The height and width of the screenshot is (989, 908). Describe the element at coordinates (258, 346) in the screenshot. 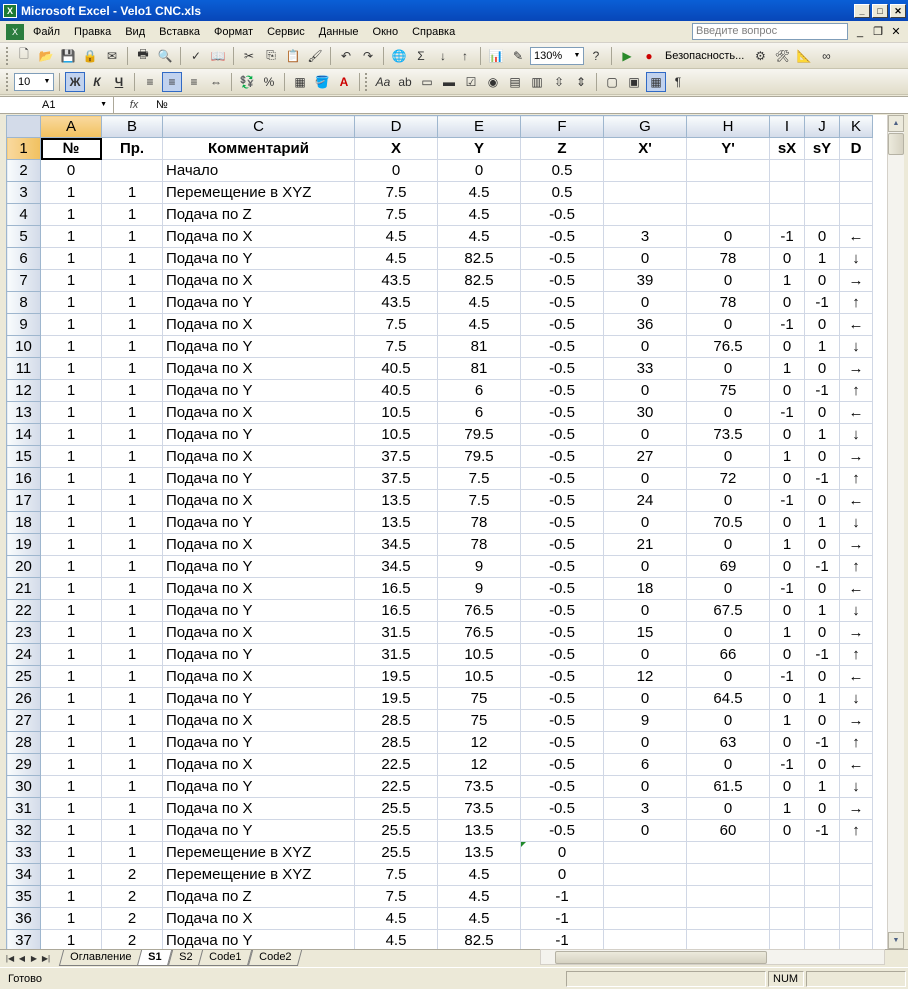

I see `cell-c10: Подача по Y` at that location.